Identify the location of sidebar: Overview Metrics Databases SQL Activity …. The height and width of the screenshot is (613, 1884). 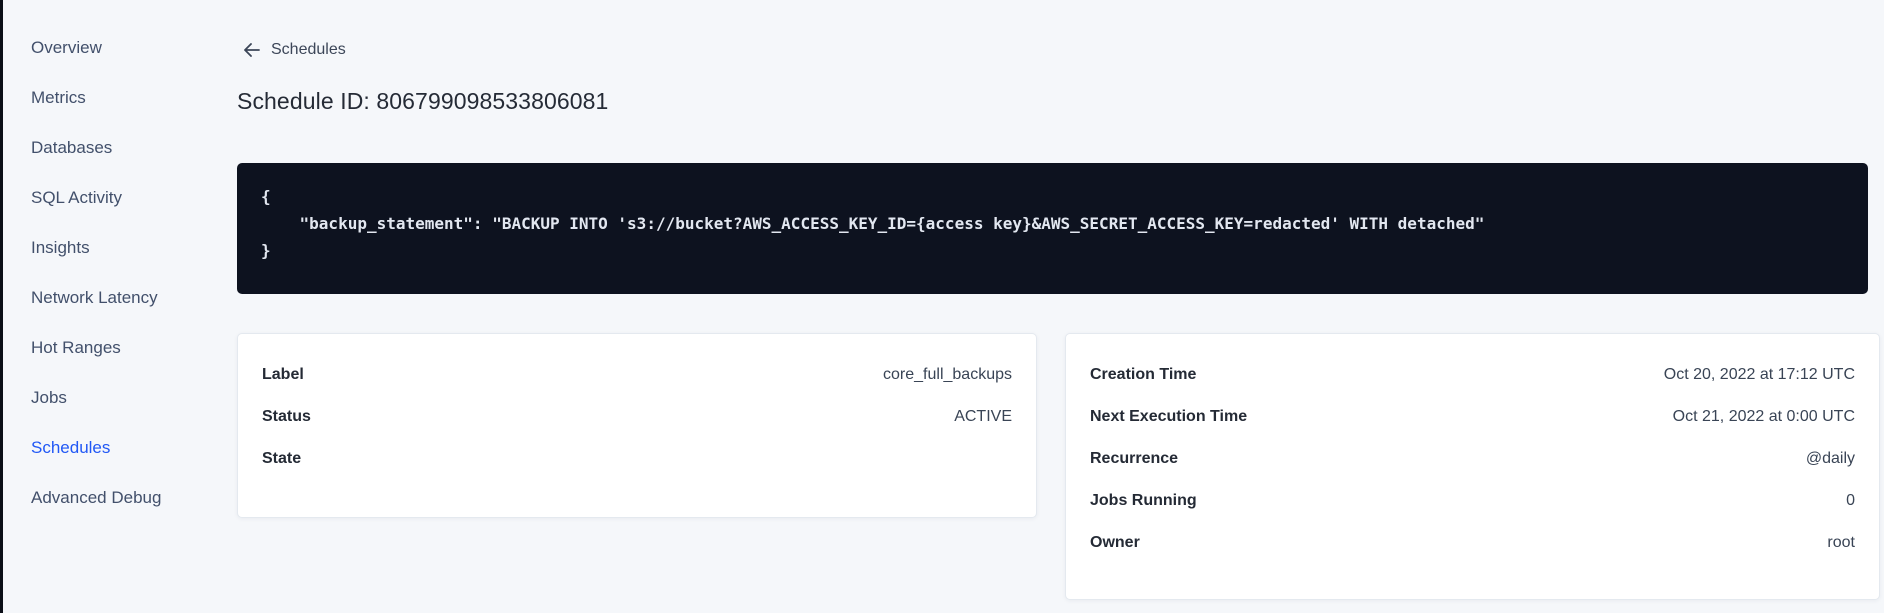
(118, 273).